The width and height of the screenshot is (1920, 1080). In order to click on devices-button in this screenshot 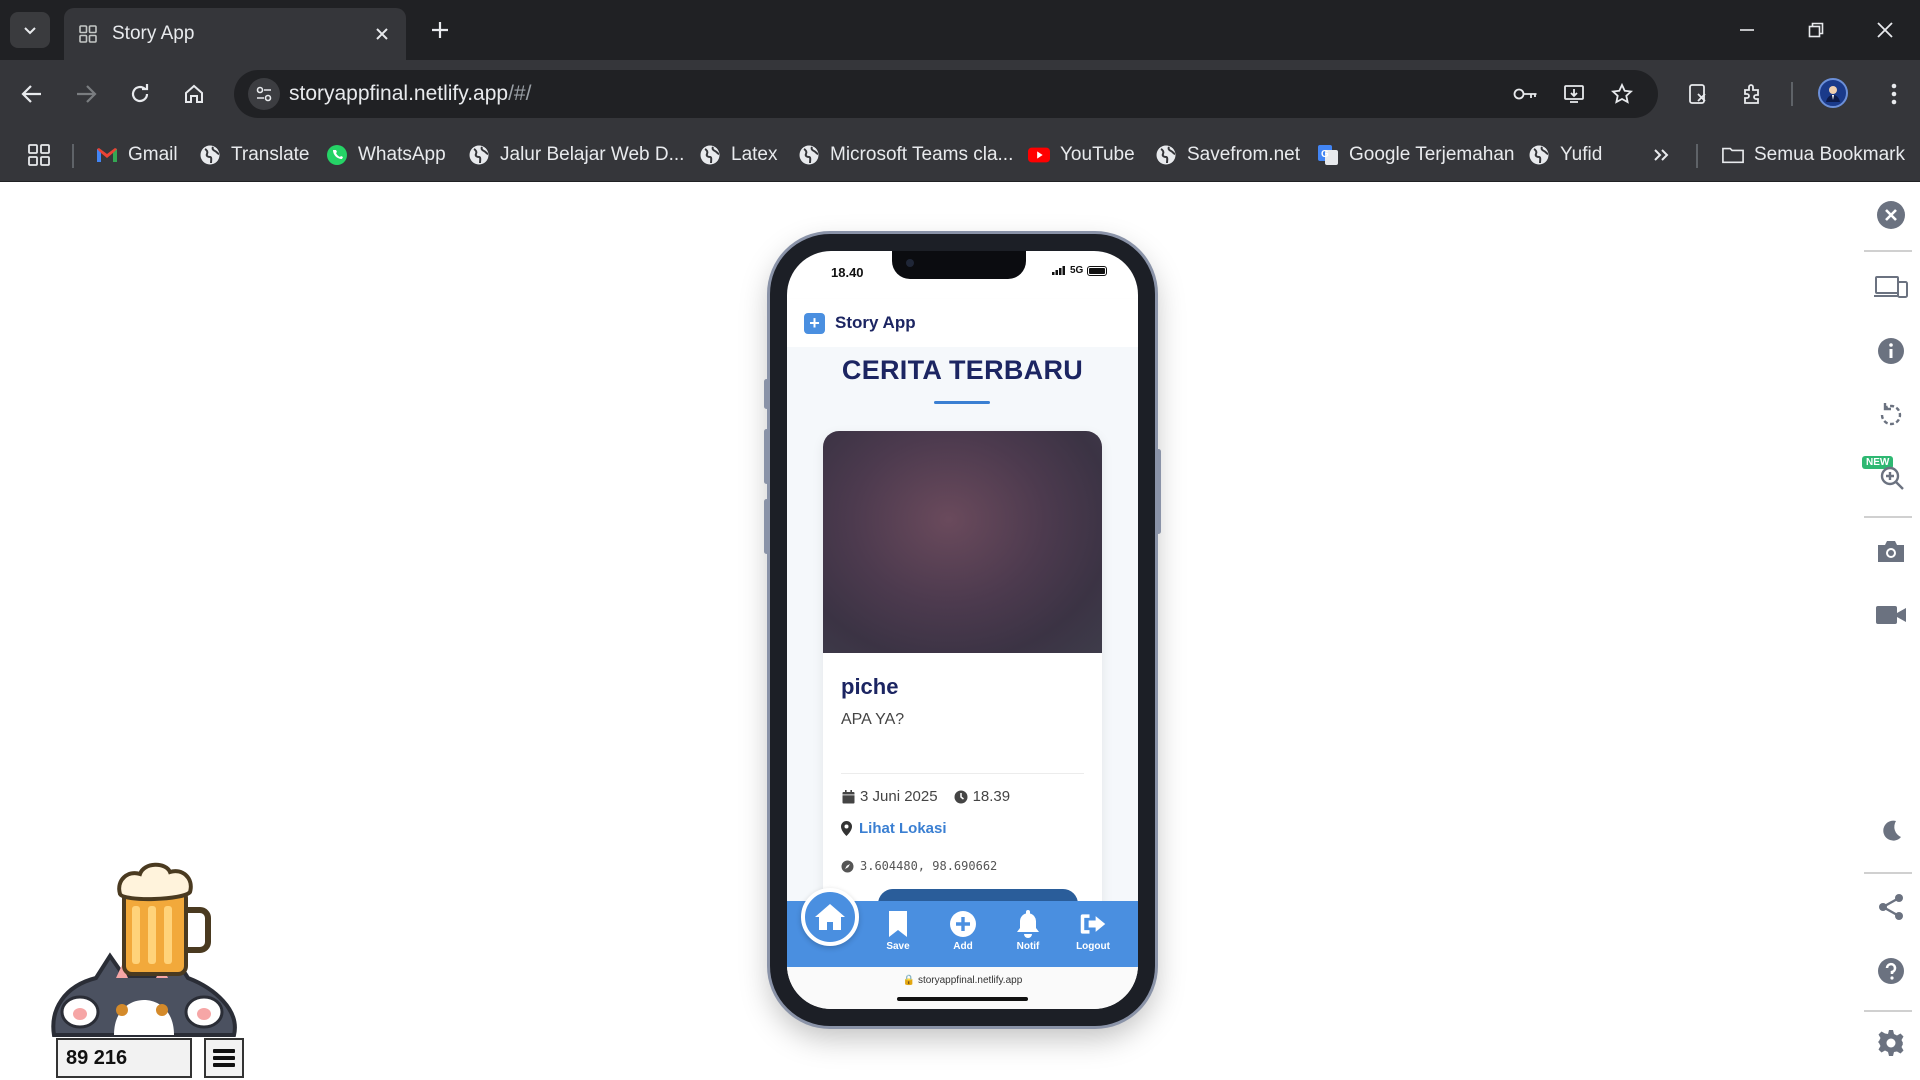, I will do `click(1891, 287)`.